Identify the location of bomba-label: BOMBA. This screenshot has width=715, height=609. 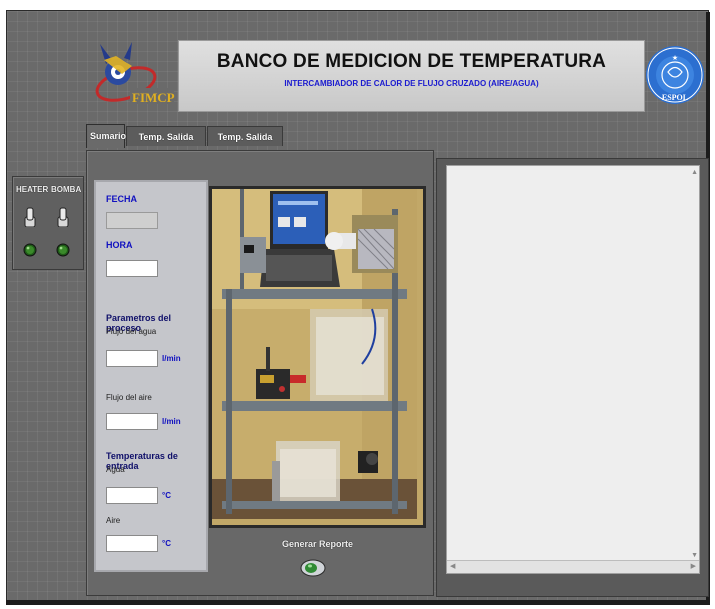
(66, 189).